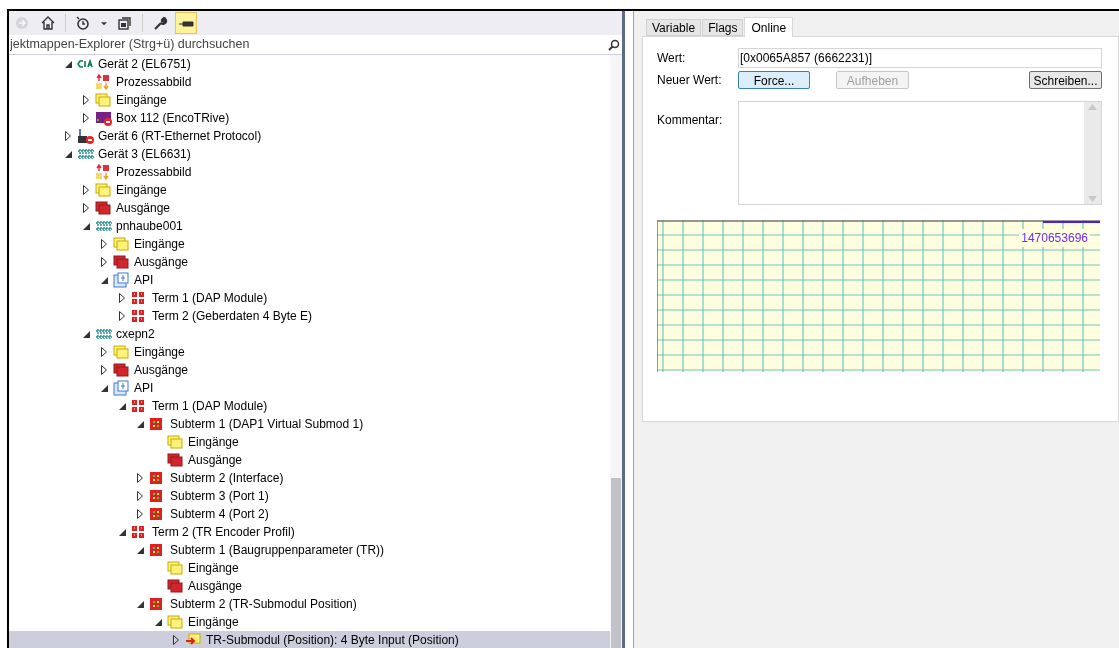 Image resolution: width=1119 pixels, height=648 pixels. I want to click on wrench-icon, so click(160, 23).